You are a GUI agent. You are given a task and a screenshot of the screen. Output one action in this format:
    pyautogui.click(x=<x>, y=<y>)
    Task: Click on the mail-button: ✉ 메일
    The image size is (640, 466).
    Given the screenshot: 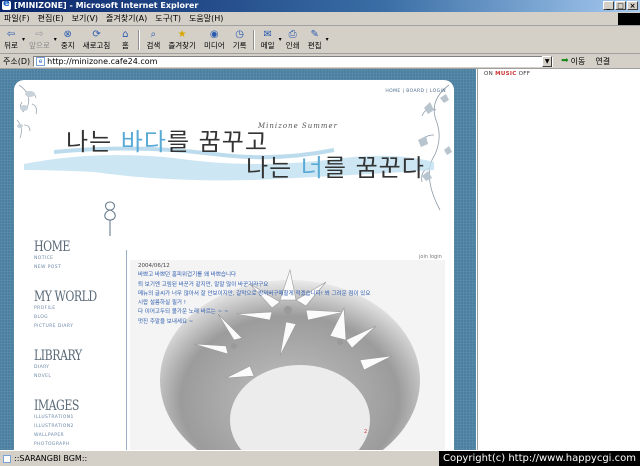 What is the action you would take?
    pyautogui.click(x=268, y=39)
    